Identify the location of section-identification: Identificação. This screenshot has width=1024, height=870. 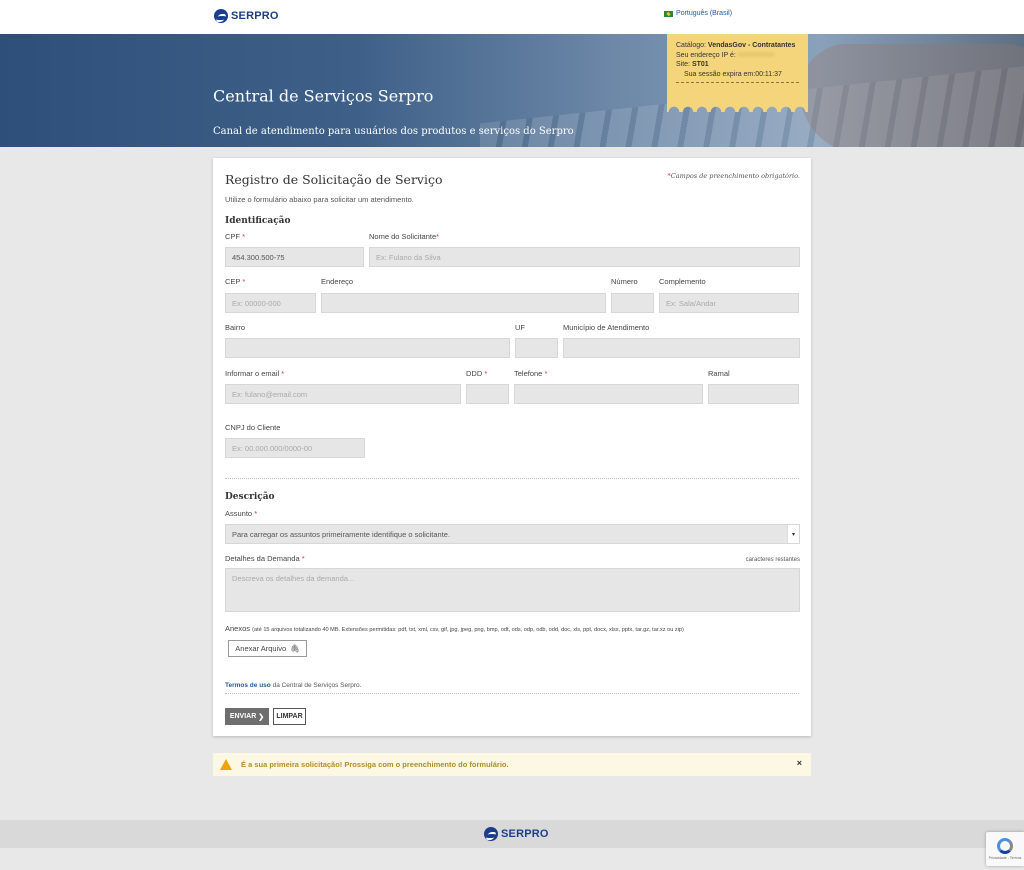
(258, 221).